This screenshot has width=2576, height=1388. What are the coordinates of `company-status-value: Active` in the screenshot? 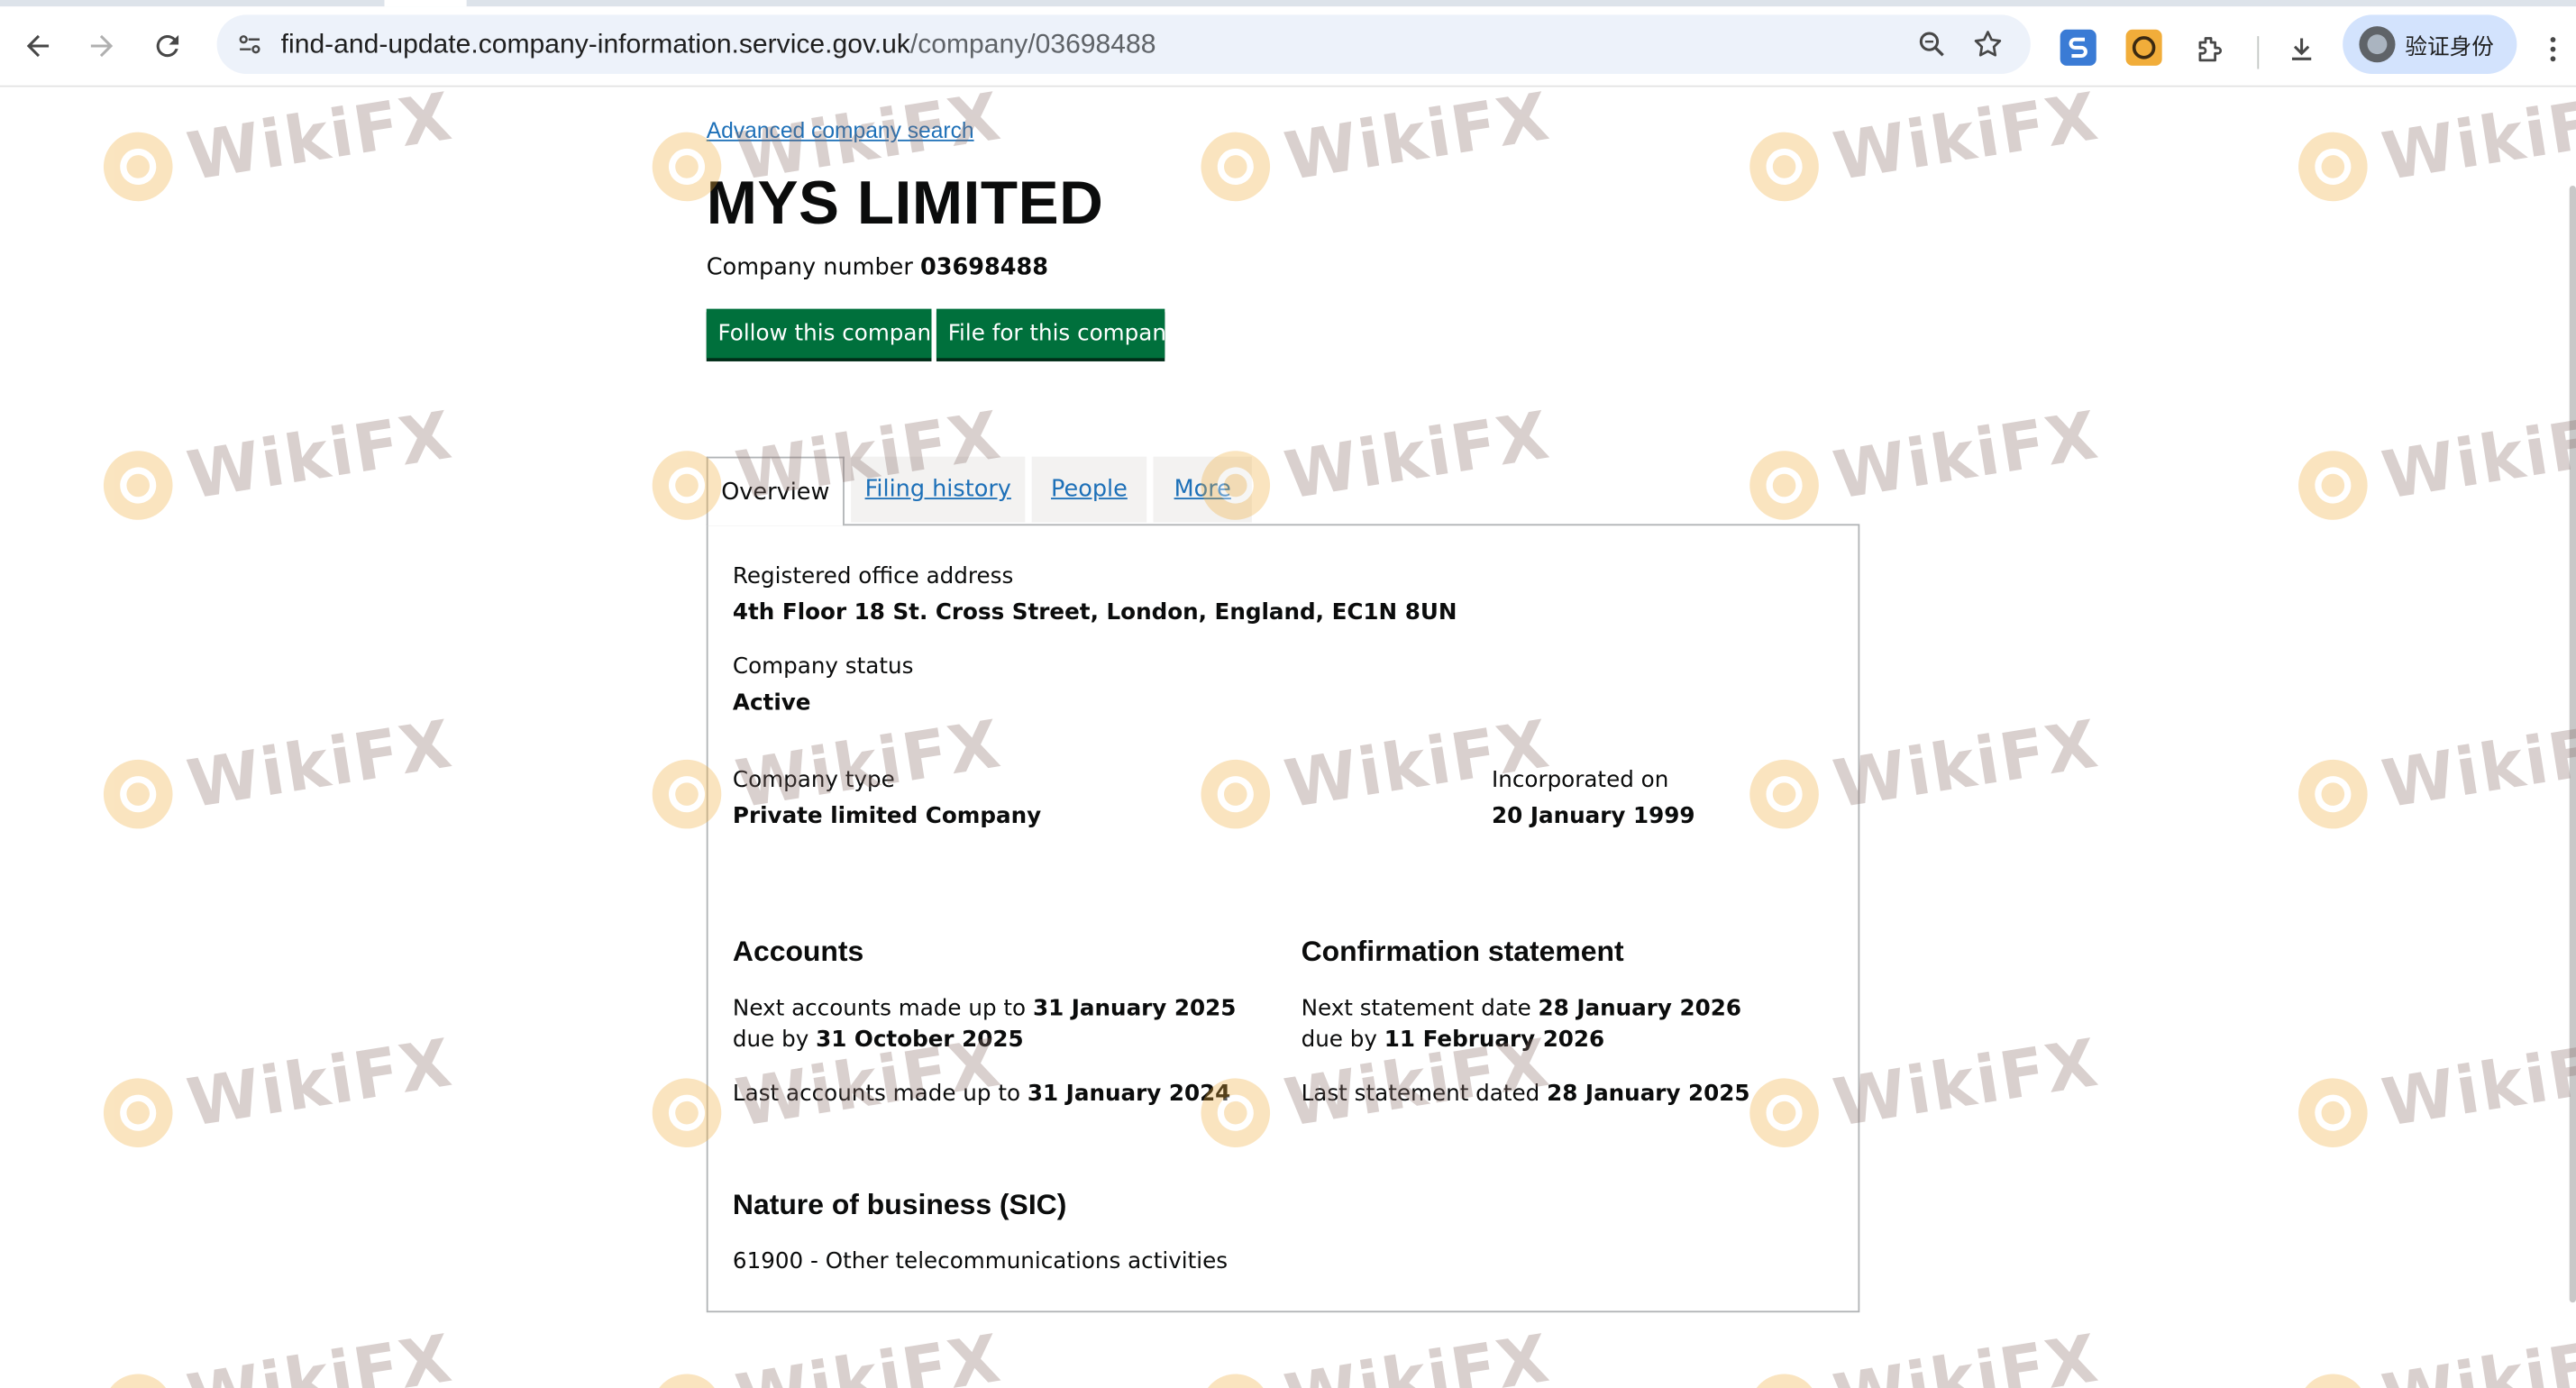 It's located at (771, 703).